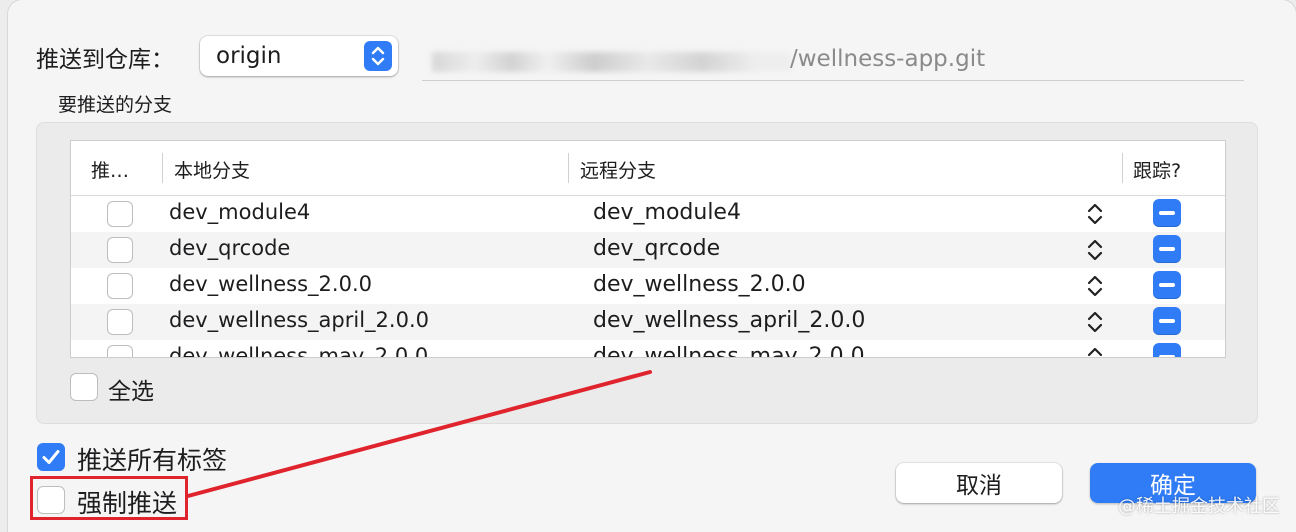 This screenshot has width=1296, height=532. What do you see at coordinates (1199, 506) in the screenshot?
I see `watermark: @稀土掘金技术社区` at bounding box center [1199, 506].